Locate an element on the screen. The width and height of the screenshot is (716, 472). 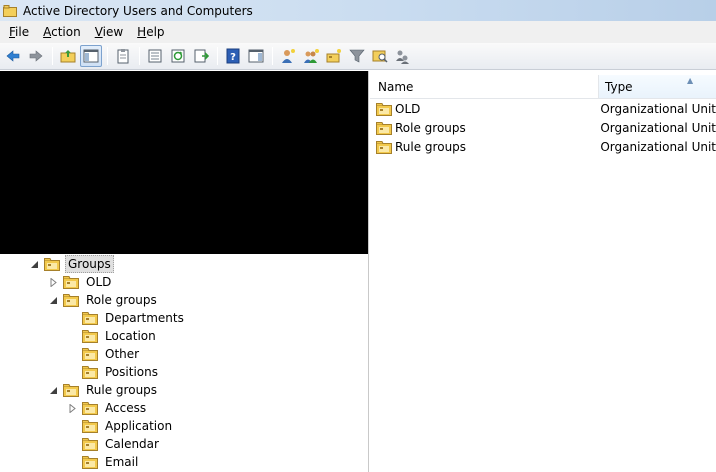
column-header-name: Name is located at coordinates (484, 86).